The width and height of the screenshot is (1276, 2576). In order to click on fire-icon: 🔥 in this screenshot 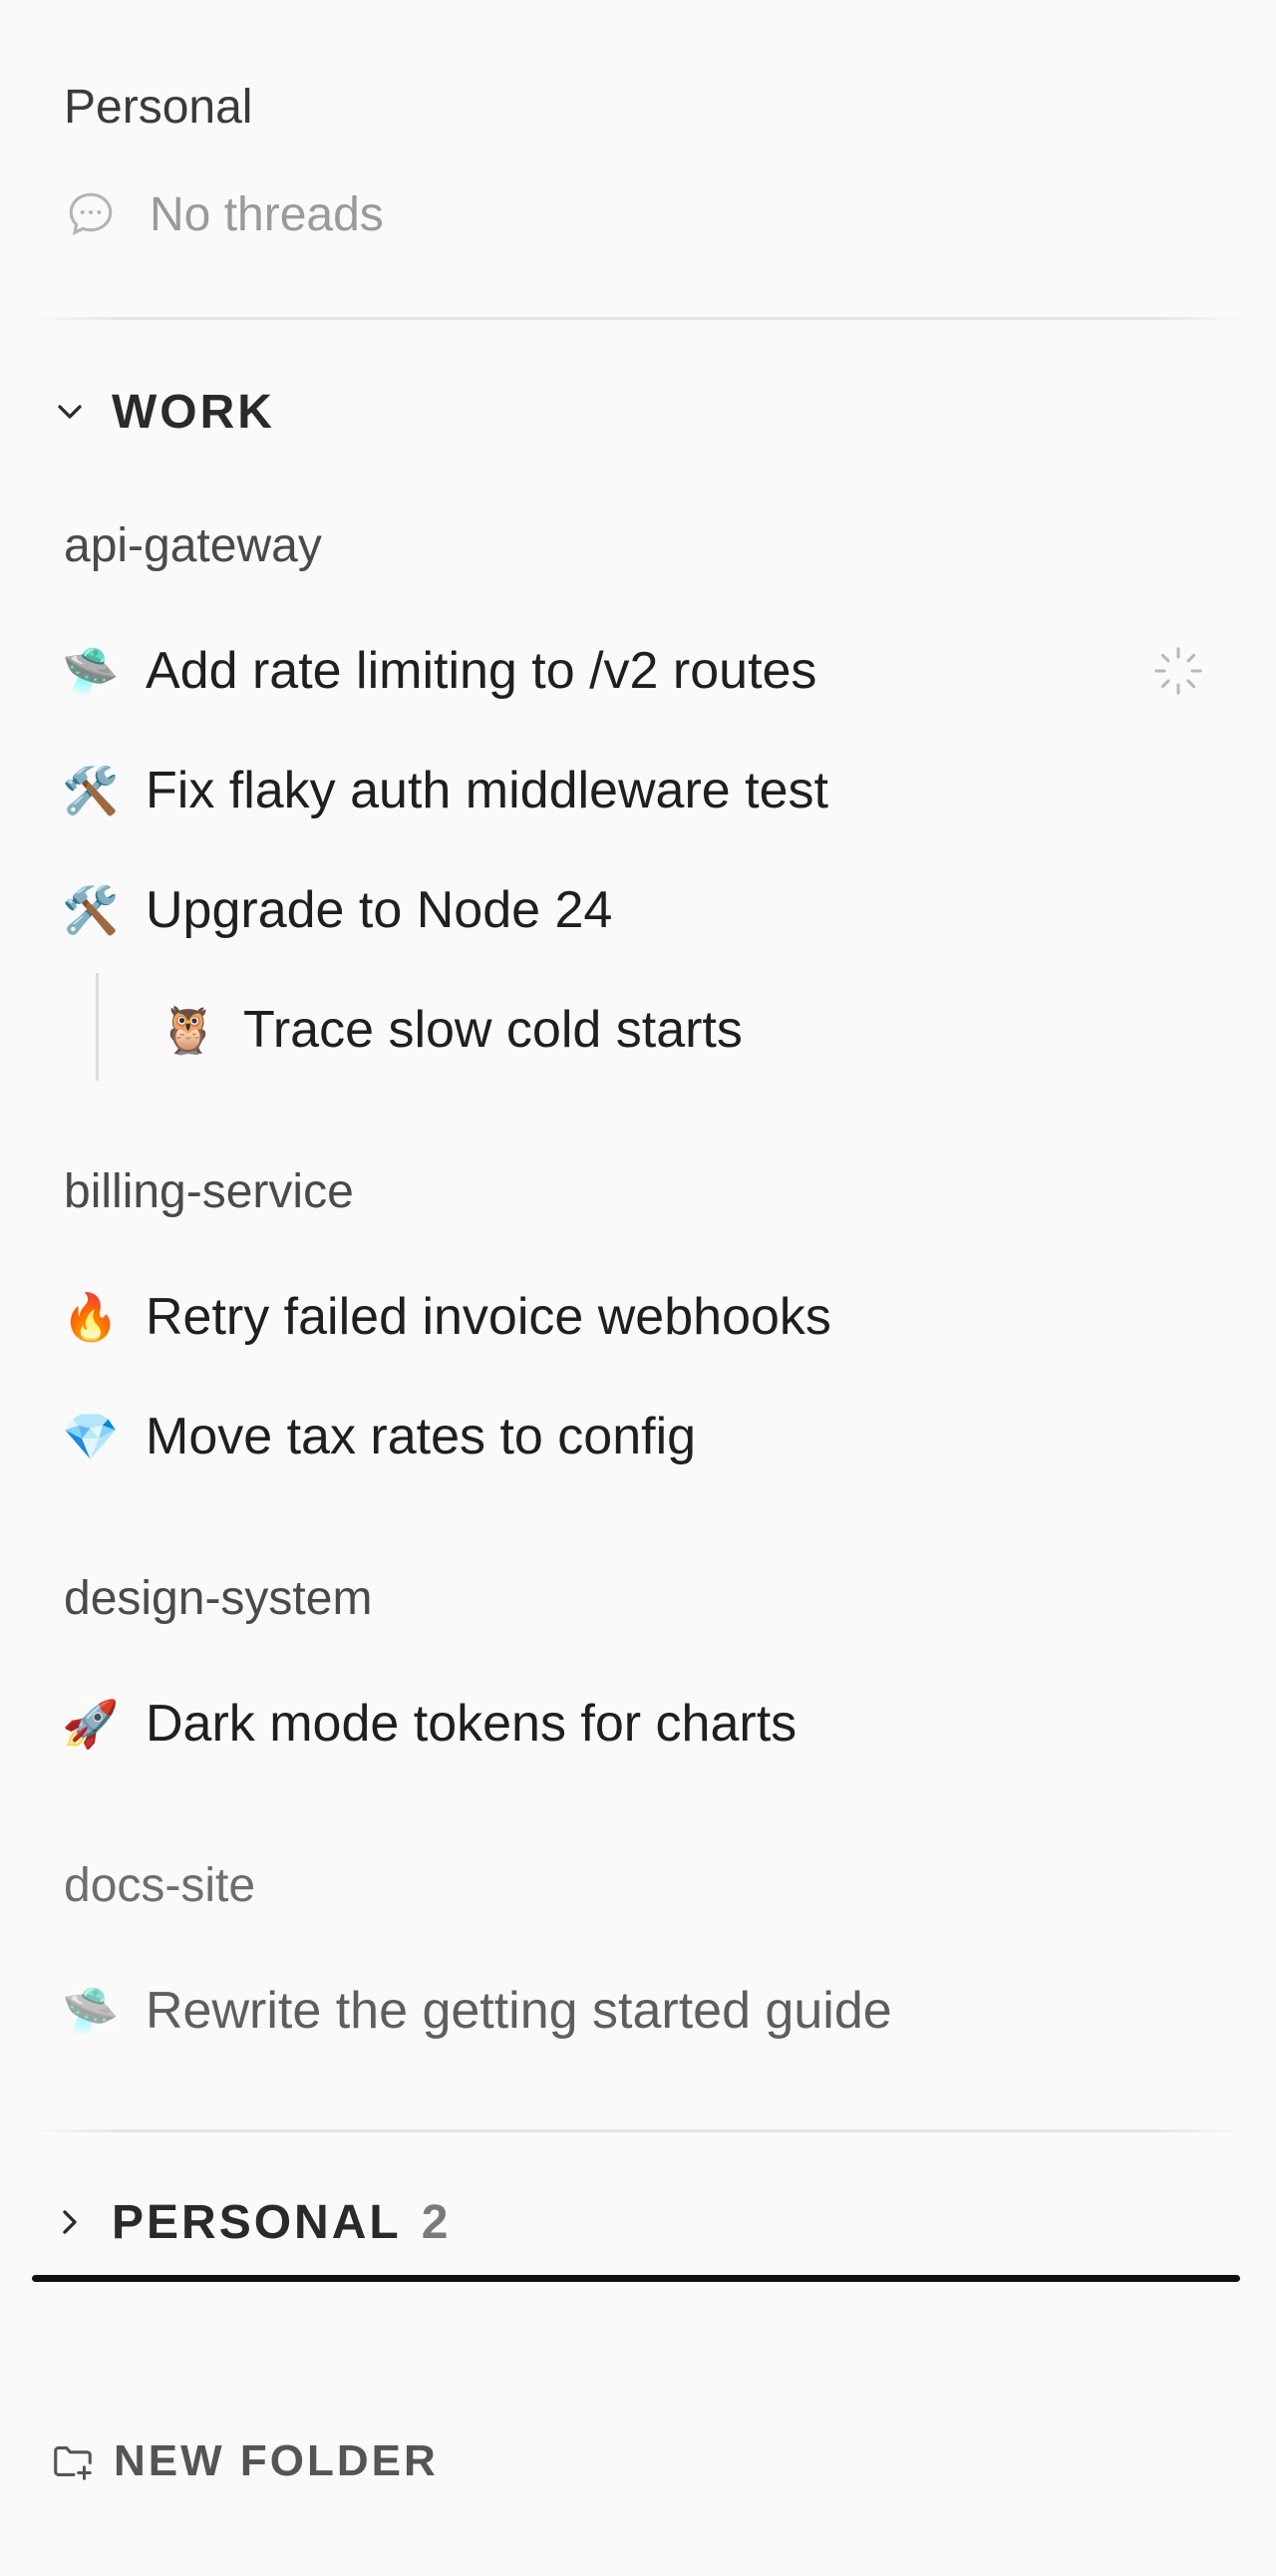, I will do `click(91, 1317)`.